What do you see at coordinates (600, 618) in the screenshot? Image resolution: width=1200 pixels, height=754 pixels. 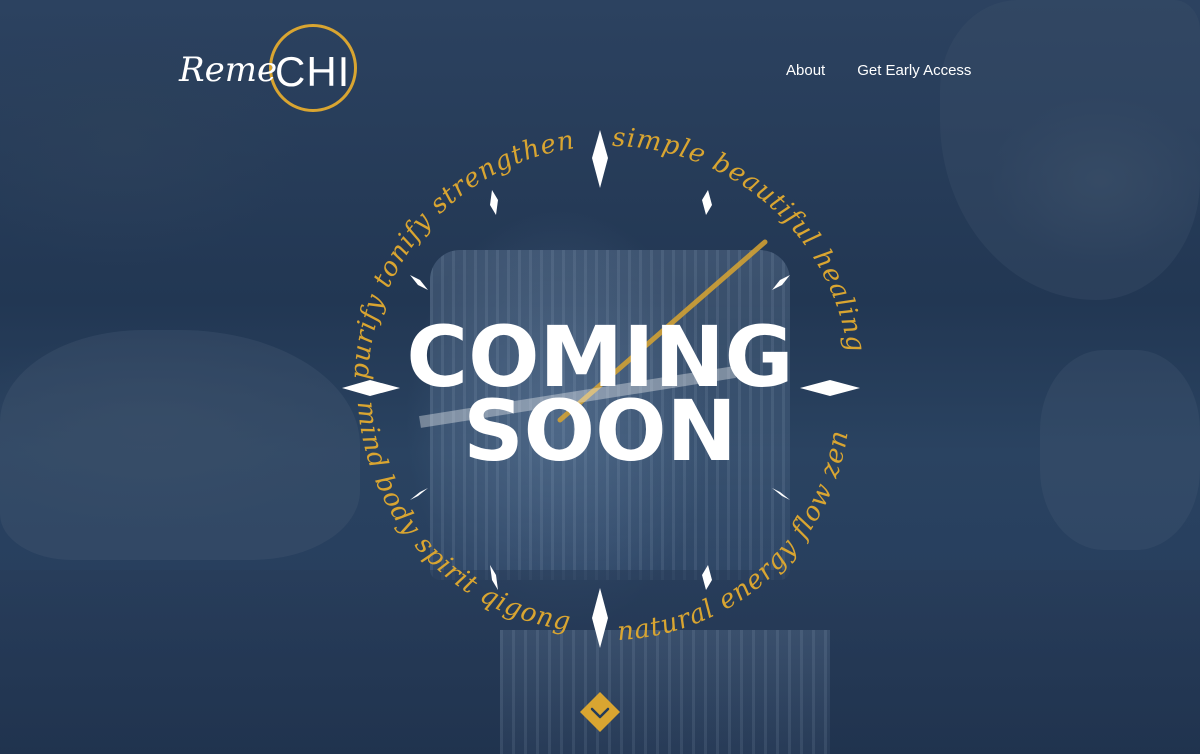 I see `diamond-south-icon` at bounding box center [600, 618].